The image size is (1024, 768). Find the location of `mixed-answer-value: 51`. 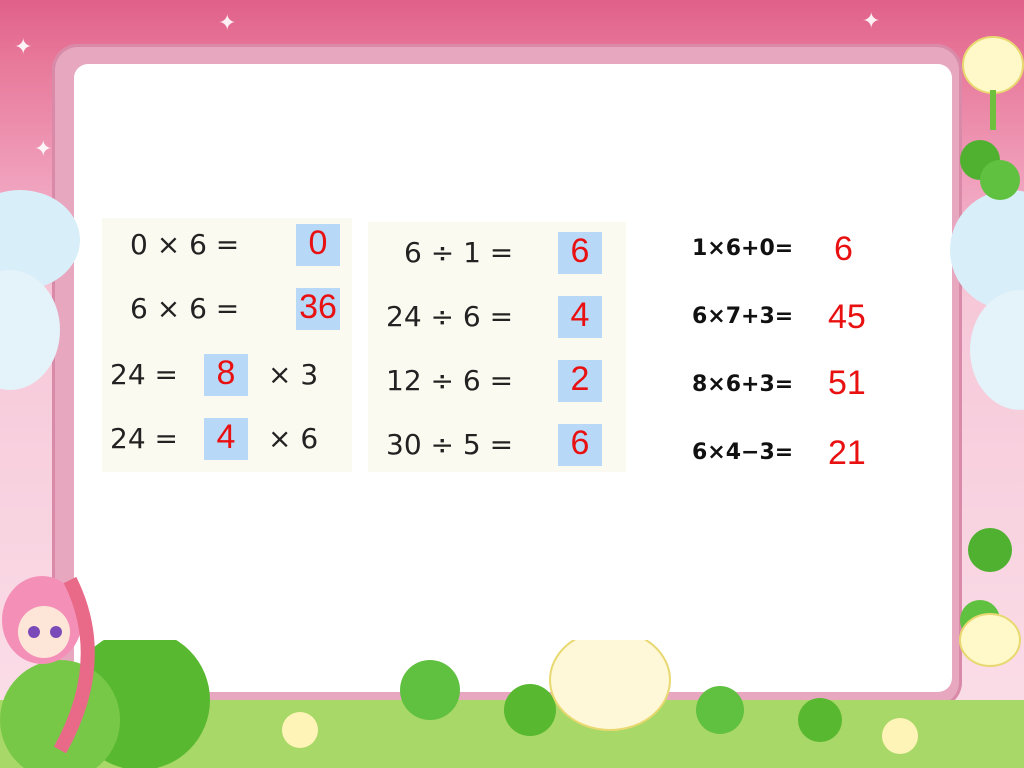

mixed-answer-value: 51 is located at coordinates (847, 383).